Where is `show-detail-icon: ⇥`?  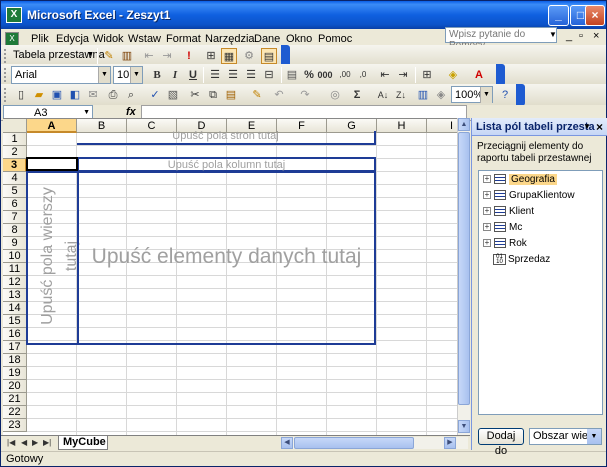
show-detail-icon: ⇥ is located at coordinates (167, 56).